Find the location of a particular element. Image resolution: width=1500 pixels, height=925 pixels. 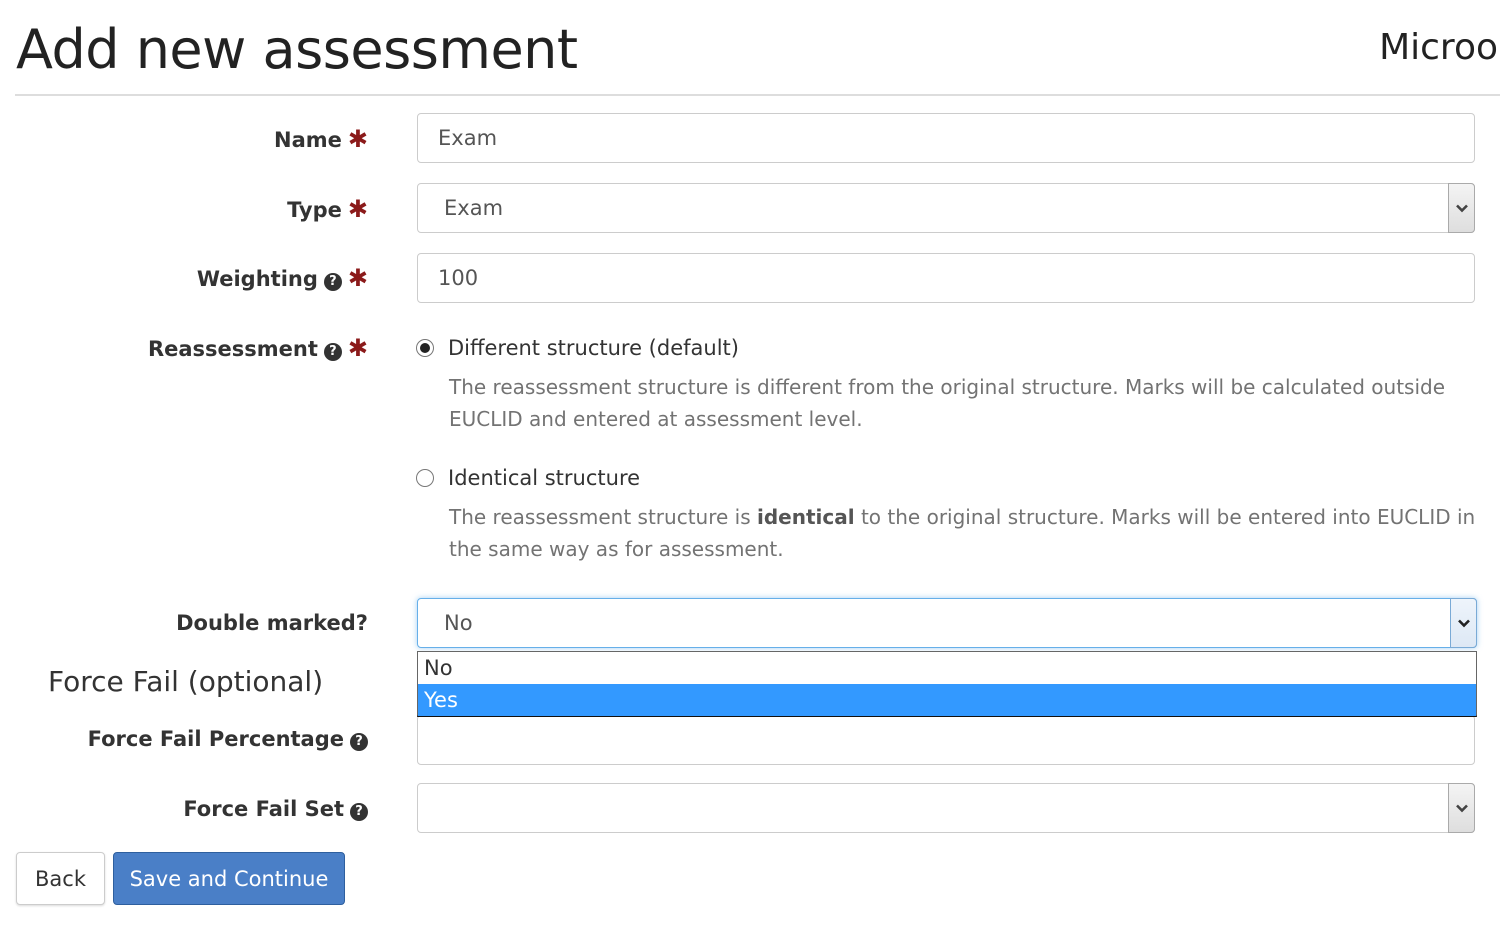

brand-name: Microo is located at coordinates (1438, 47).